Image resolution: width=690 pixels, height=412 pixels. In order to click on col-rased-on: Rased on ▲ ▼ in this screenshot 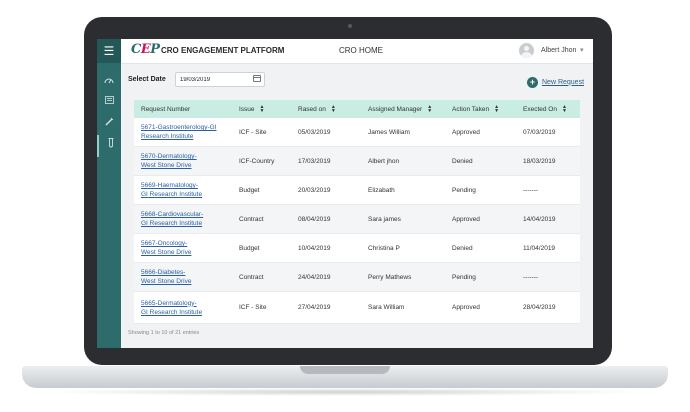, I will do `click(326, 109)`.